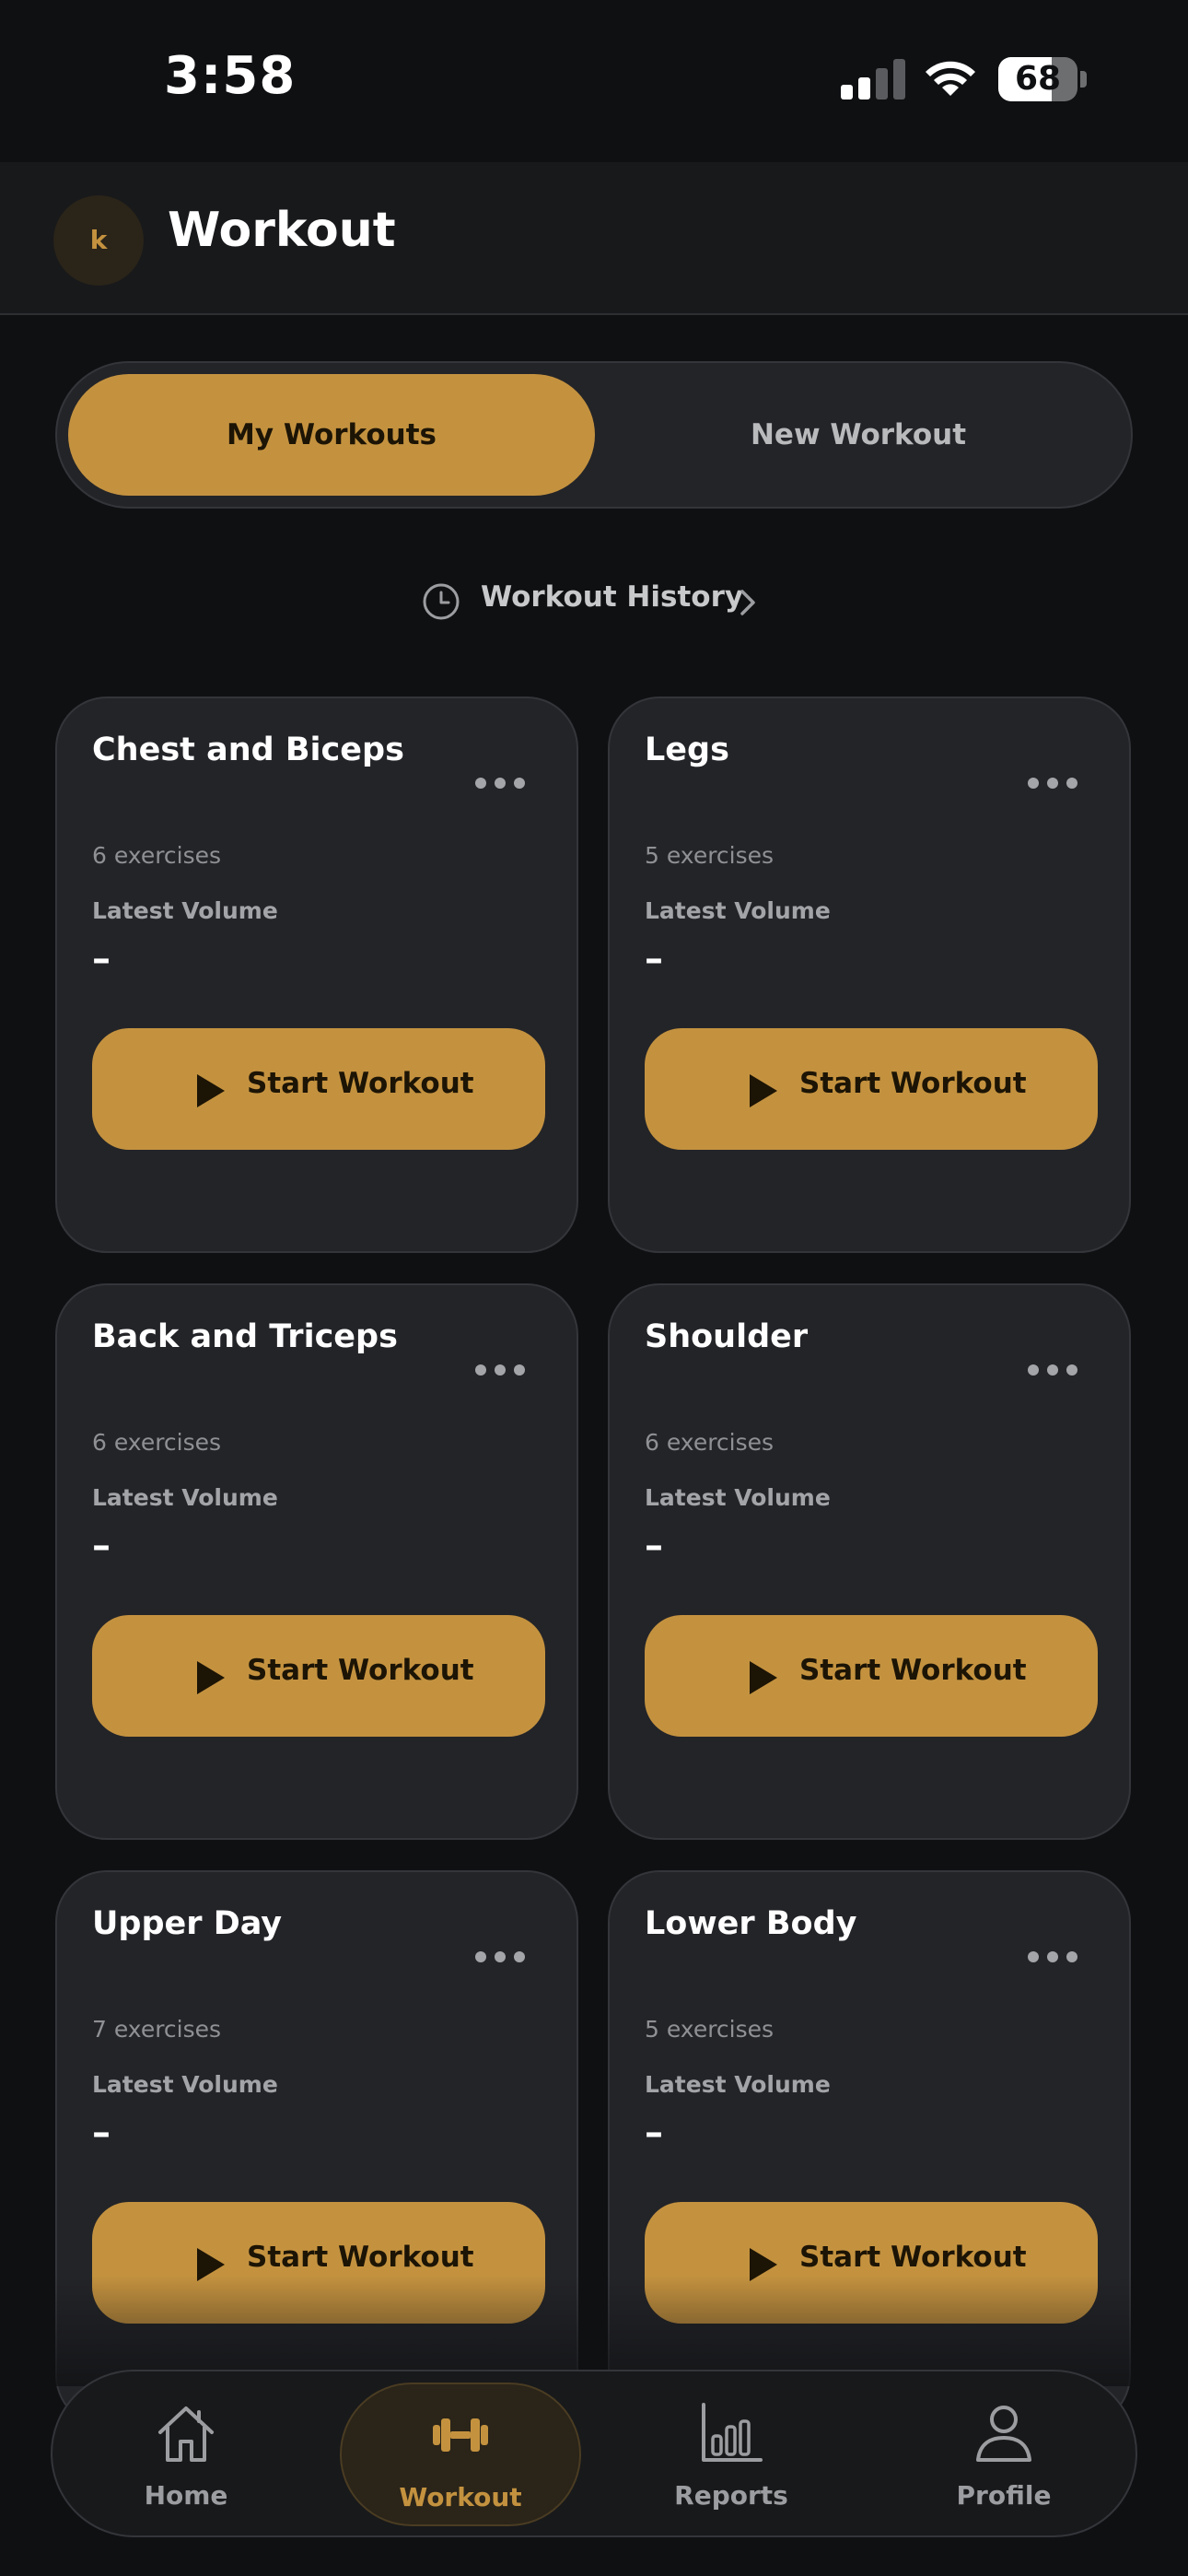 This screenshot has width=1188, height=2576. Describe the element at coordinates (98, 240) in the screenshot. I see `avatar: k` at that location.